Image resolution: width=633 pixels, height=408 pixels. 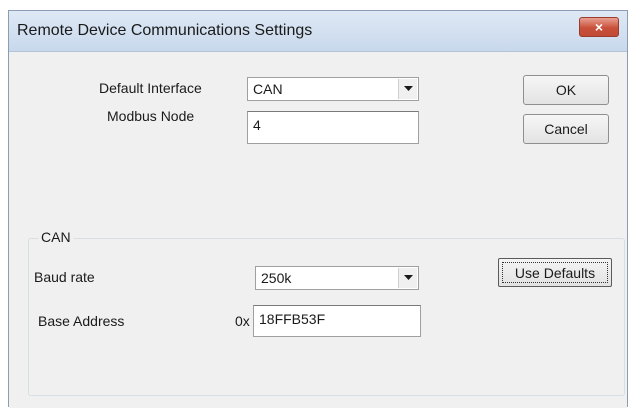 I want to click on use-defaults-label: Use Defaults, so click(x=555, y=273).